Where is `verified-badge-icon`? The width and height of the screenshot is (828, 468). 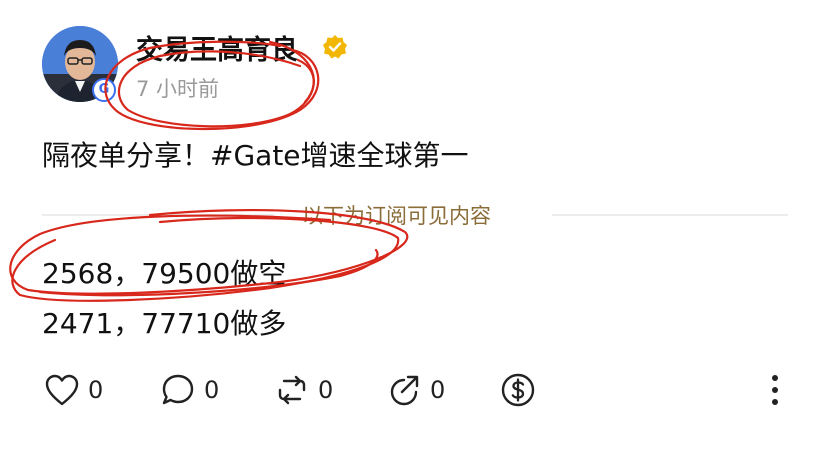 verified-badge-icon is located at coordinates (335, 47).